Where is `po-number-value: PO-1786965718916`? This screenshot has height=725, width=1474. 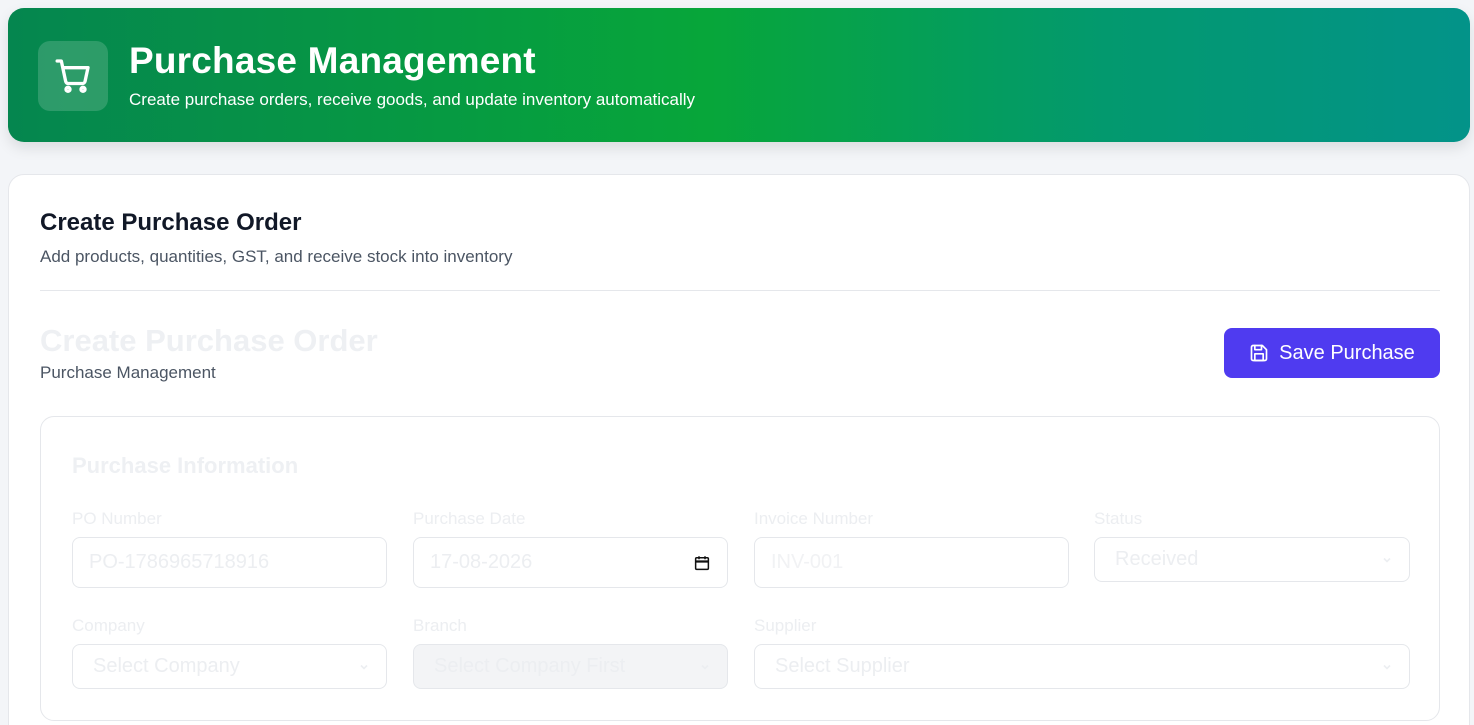
po-number-value: PO-1786965718916 is located at coordinates (179, 562).